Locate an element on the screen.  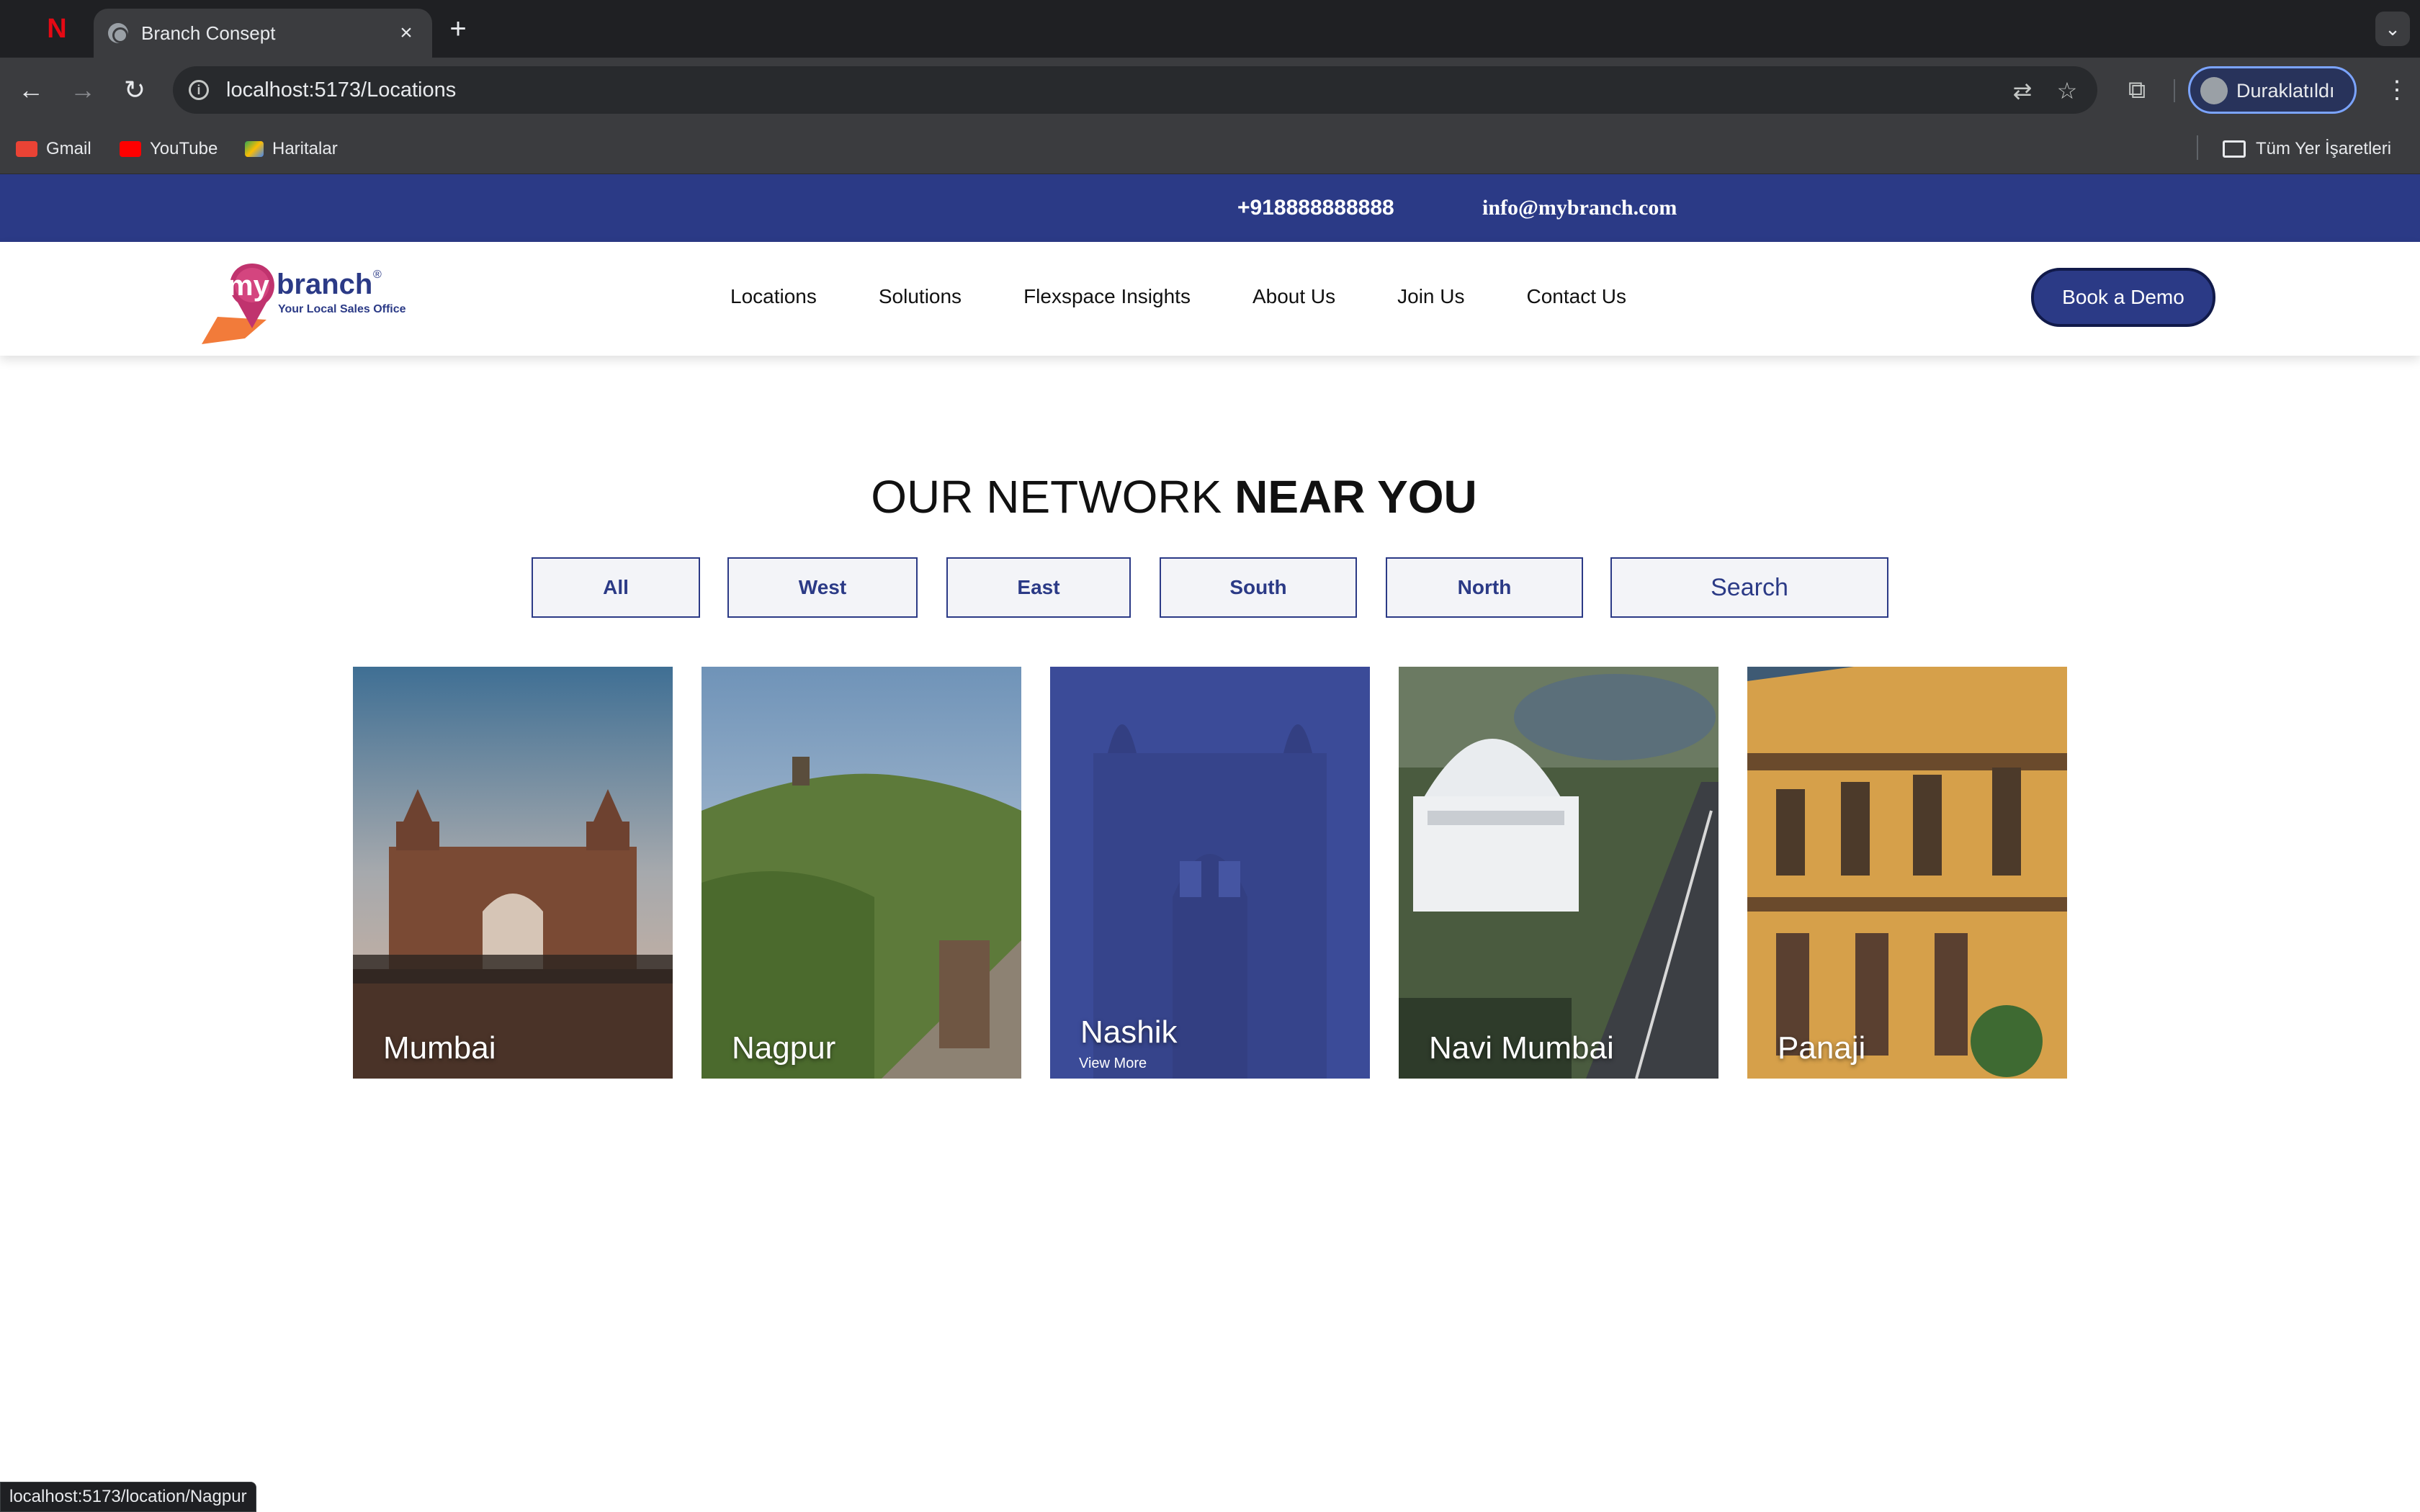
card-city-label: Navi Mumbai is located at coordinates (1521, 1048).